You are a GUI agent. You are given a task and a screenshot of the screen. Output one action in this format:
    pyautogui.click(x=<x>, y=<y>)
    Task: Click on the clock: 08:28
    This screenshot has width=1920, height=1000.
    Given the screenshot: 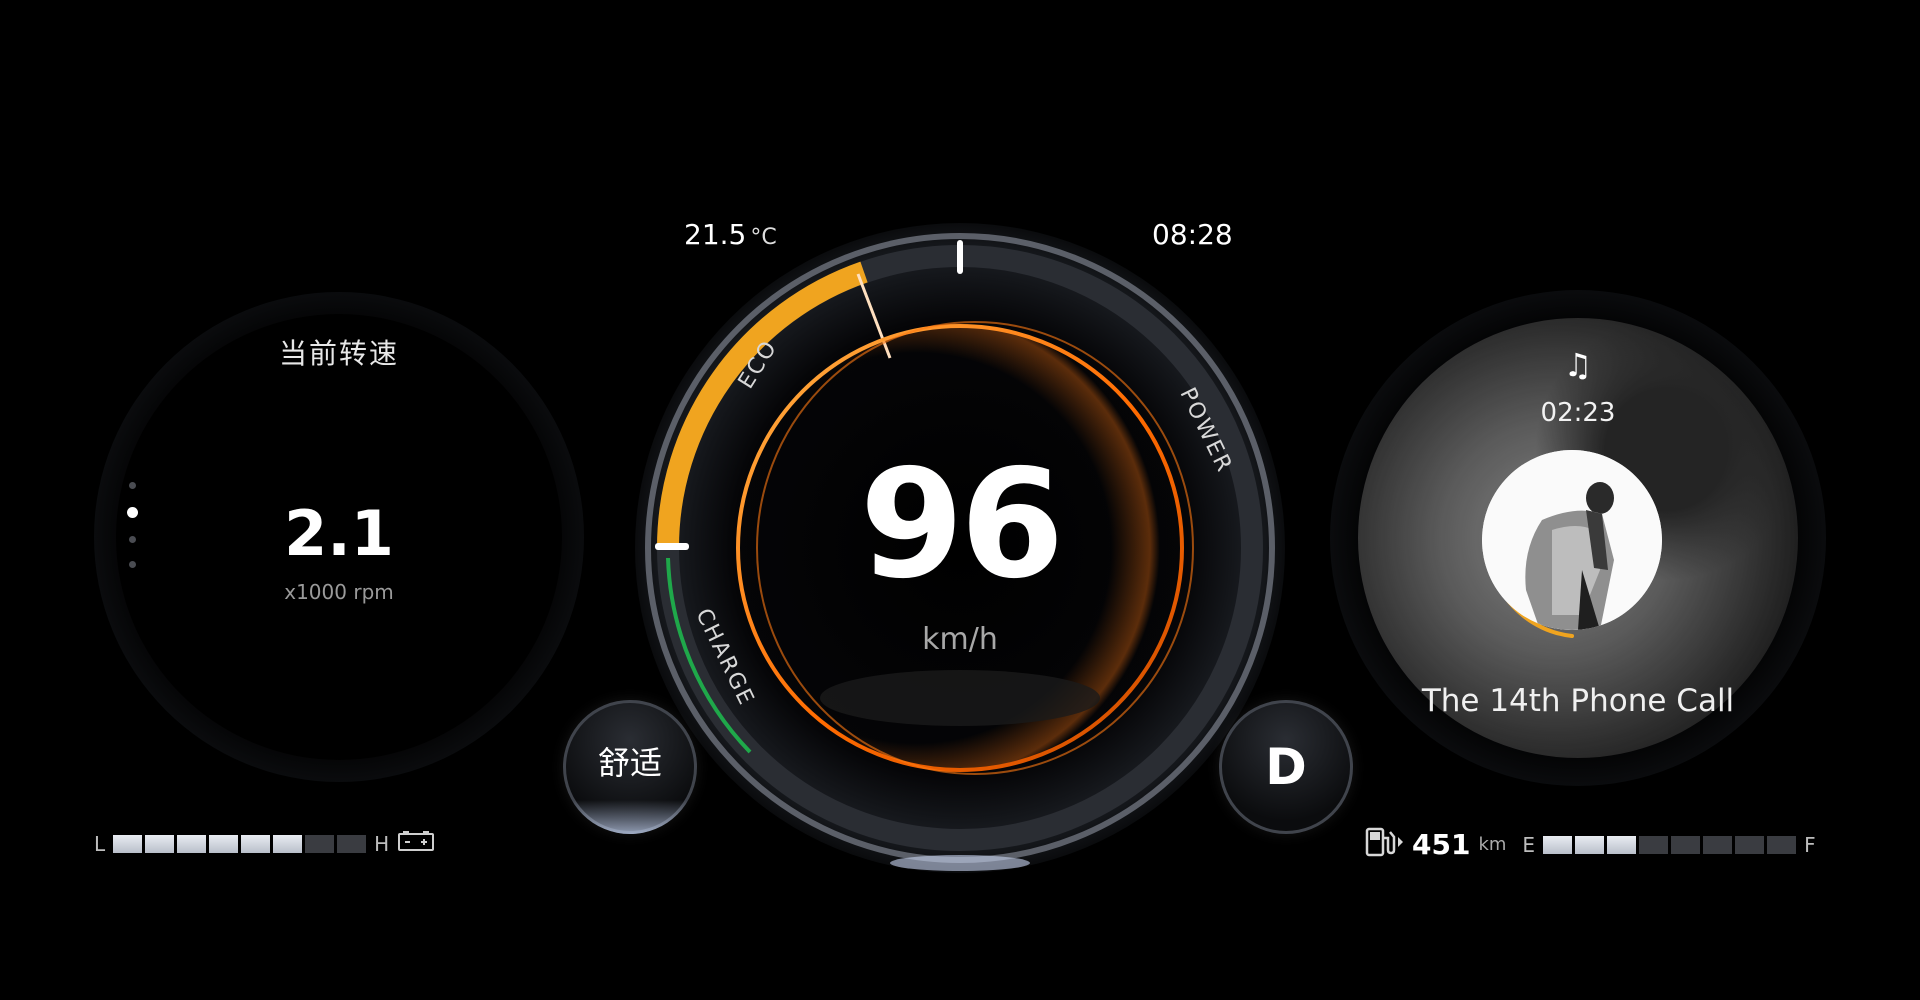 What is the action you would take?
    pyautogui.click(x=1192, y=234)
    